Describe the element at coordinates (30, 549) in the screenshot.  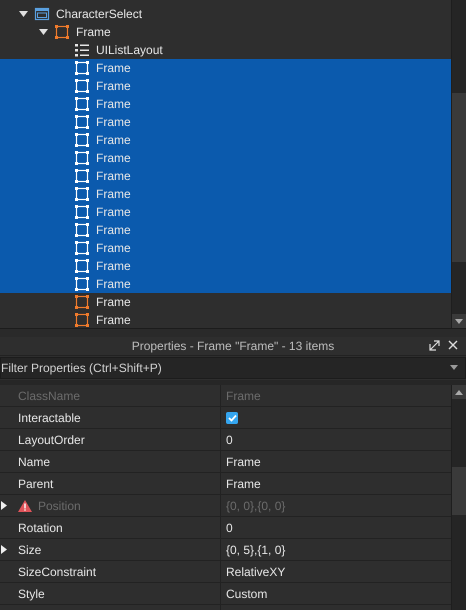
I see `property-name: Size` at that location.